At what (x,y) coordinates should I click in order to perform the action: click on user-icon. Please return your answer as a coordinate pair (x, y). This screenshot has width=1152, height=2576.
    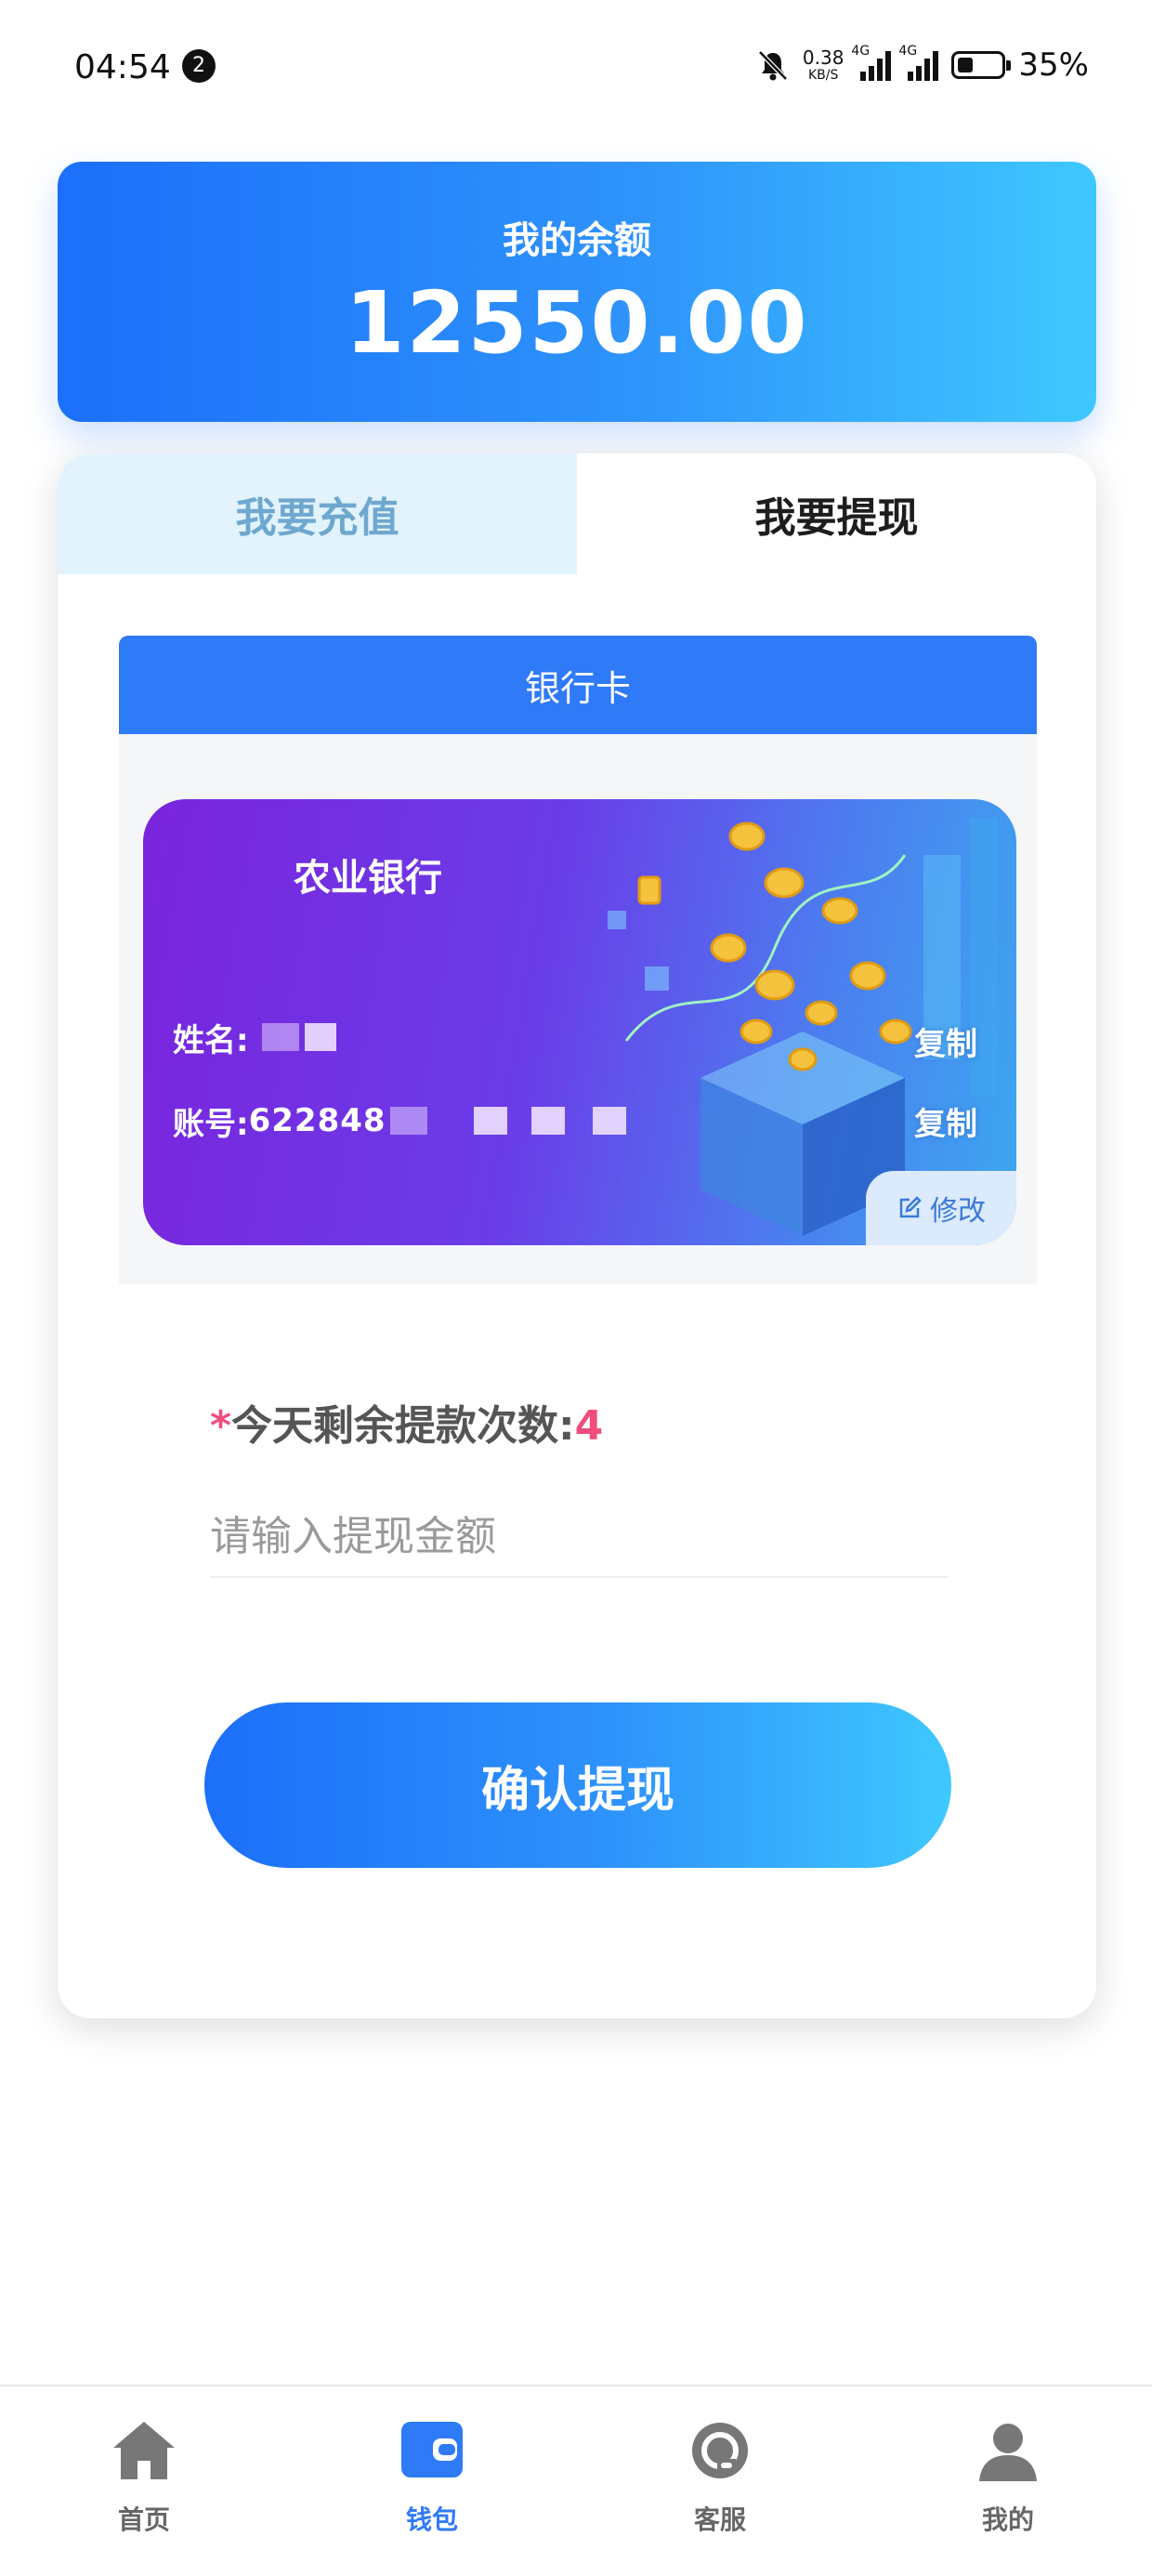
    Looking at the image, I should click on (1008, 2452).